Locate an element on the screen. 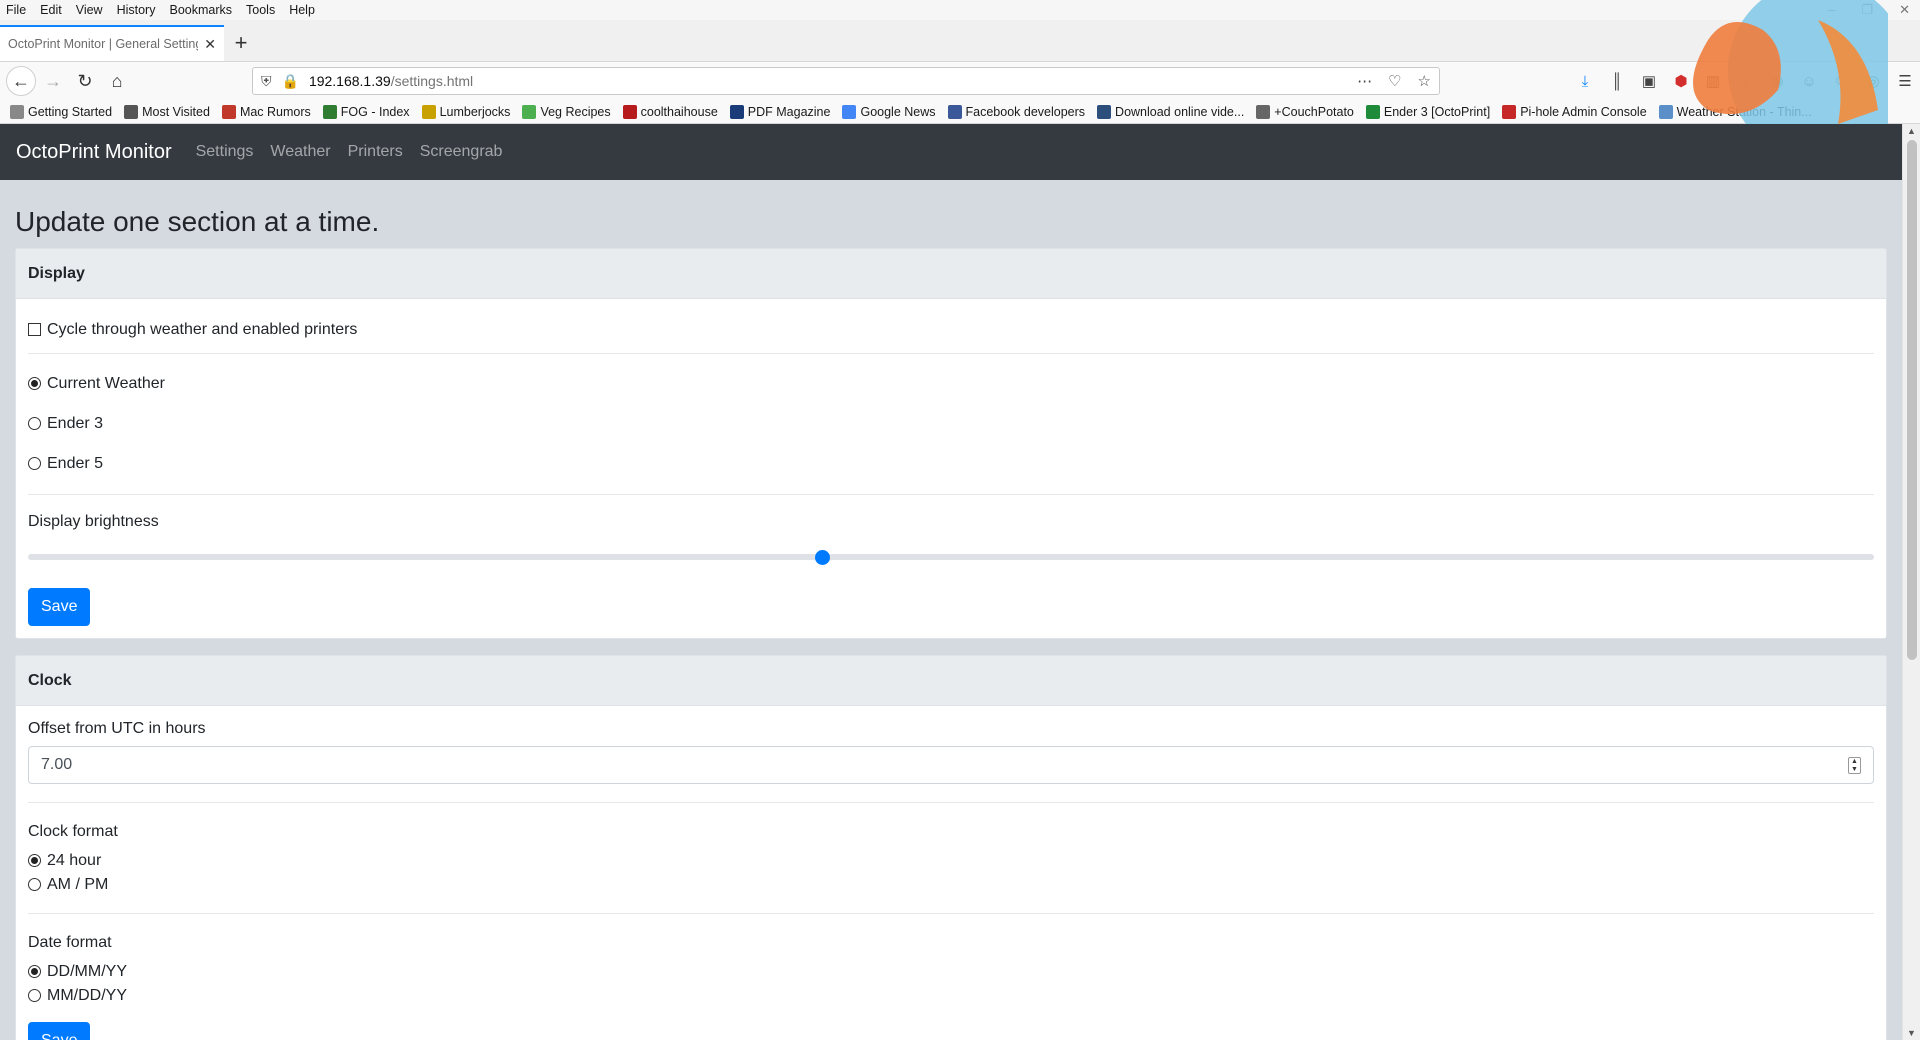 Image resolution: width=1920 pixels, height=1040 pixels. account-icon: ☺ is located at coordinates (1809, 81).